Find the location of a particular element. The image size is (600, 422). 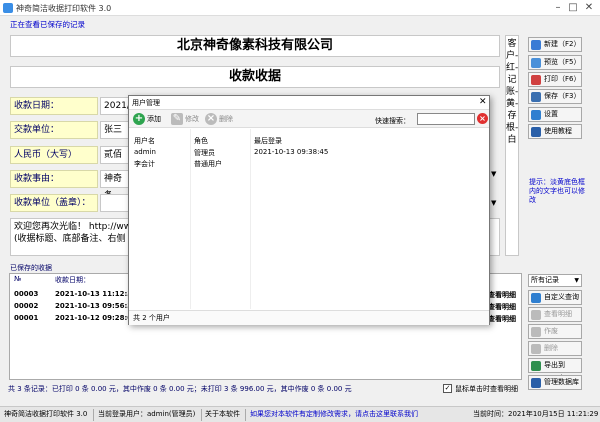

book-icon is located at coordinates (536, 132).